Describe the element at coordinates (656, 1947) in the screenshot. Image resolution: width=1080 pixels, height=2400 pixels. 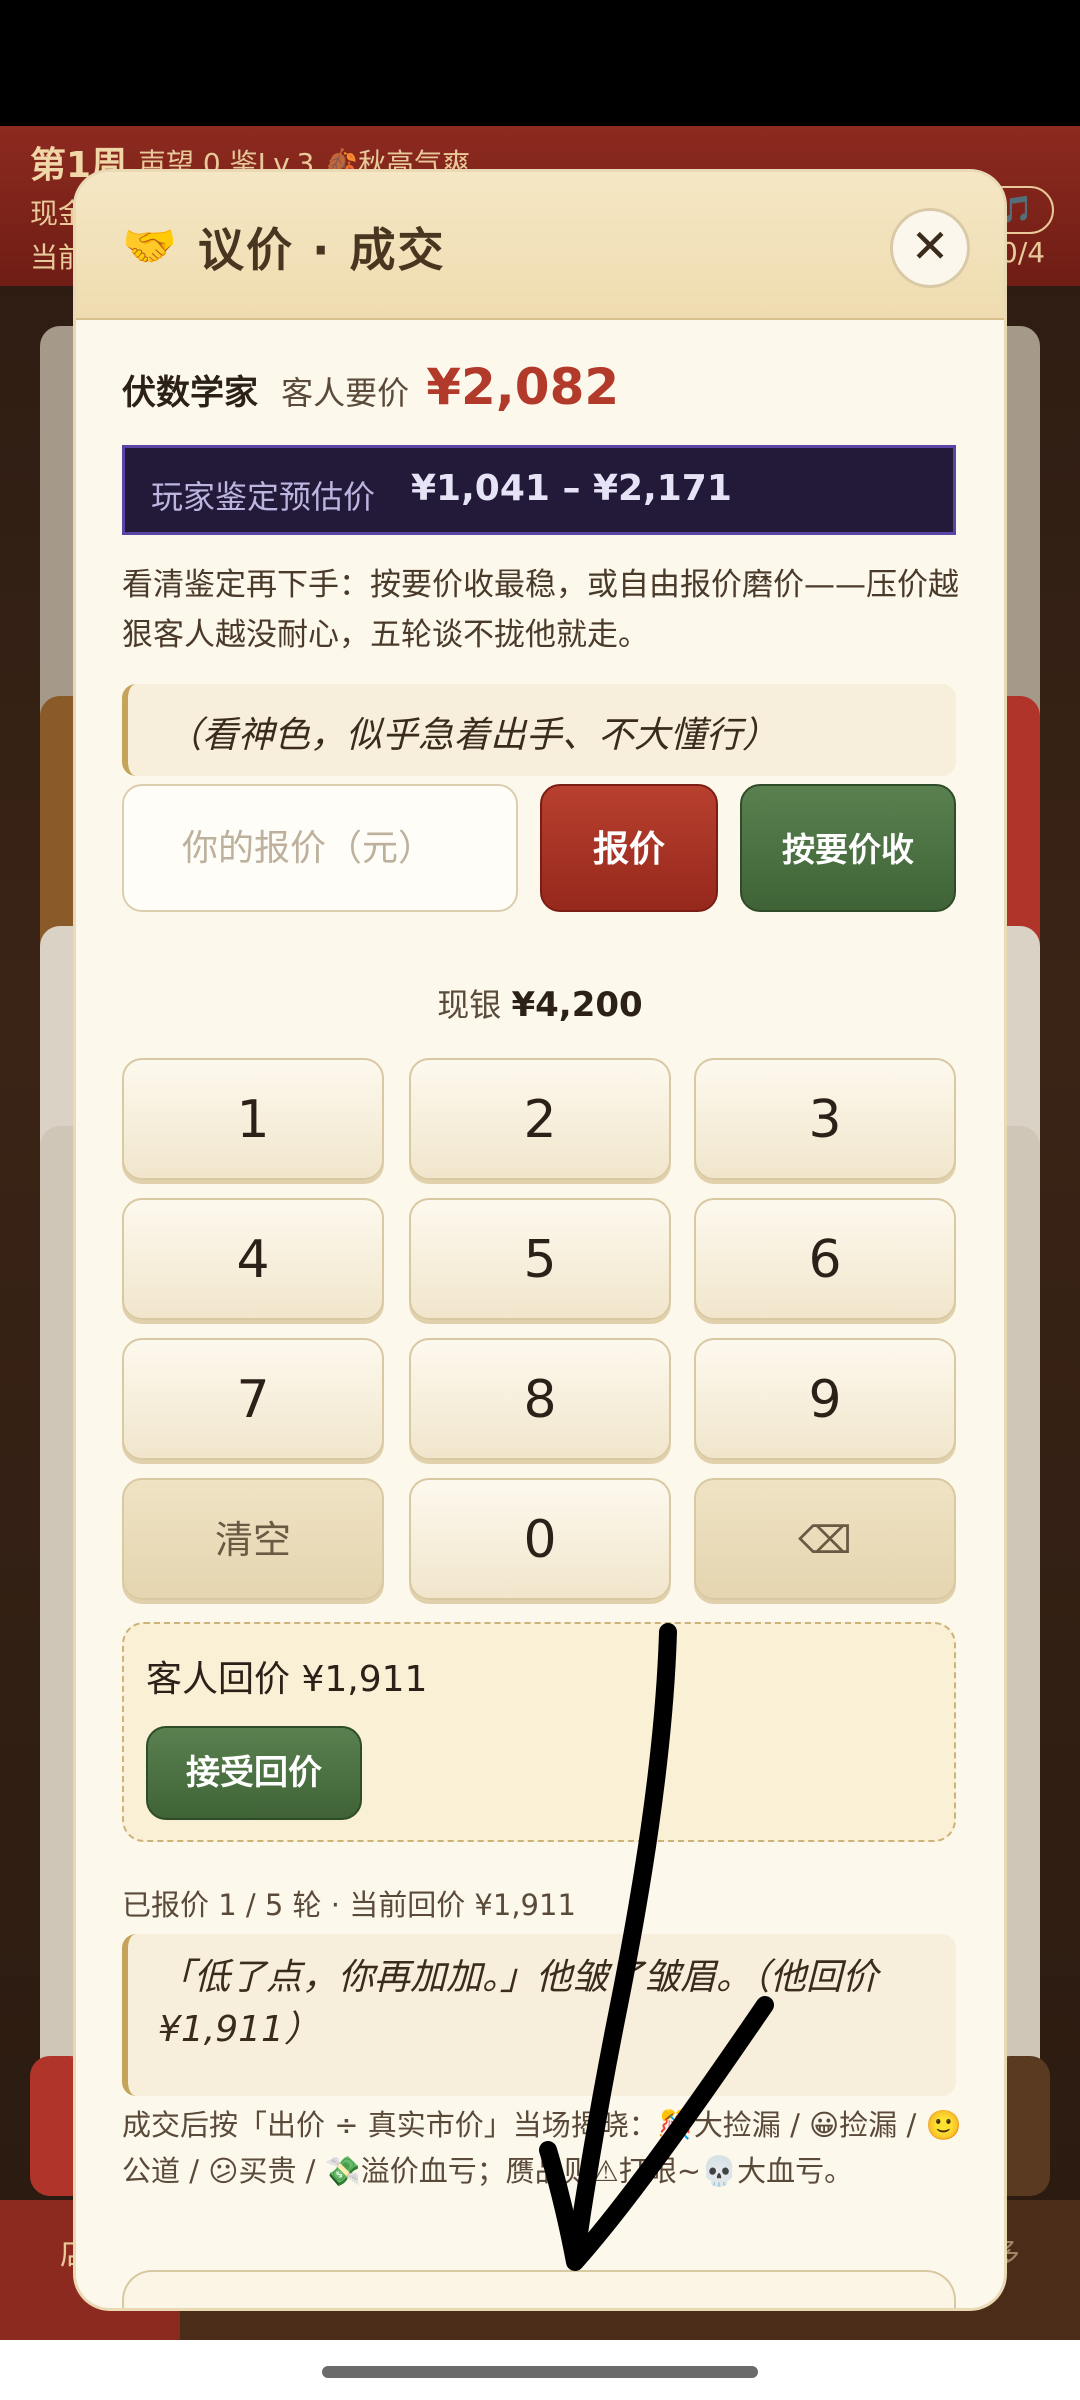
I see `hand-drawn-arrow` at that location.